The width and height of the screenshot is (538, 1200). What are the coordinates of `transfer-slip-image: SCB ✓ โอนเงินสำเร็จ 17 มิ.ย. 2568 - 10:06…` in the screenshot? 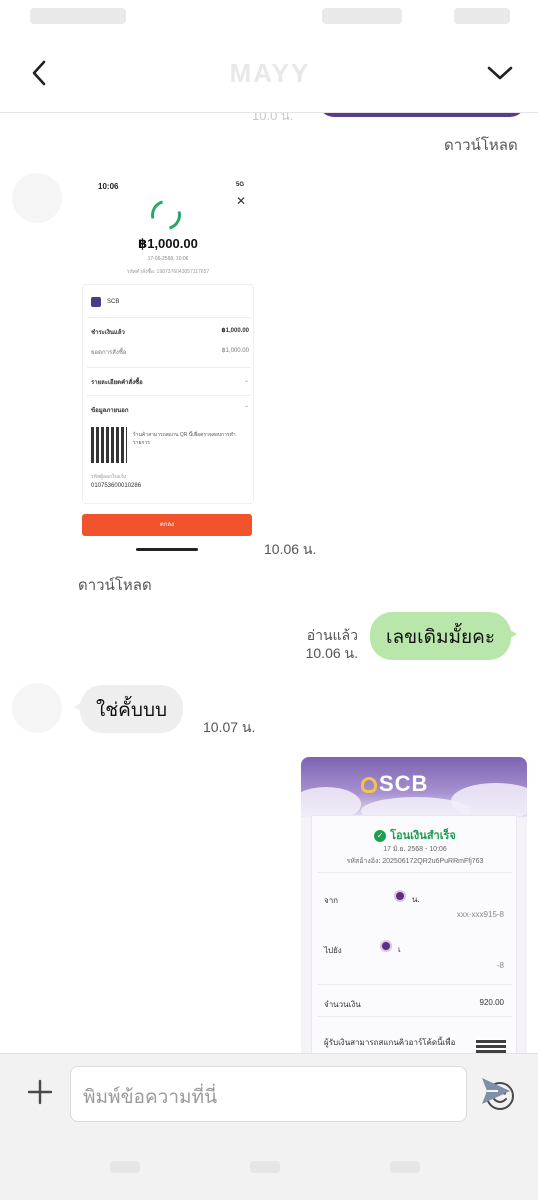 It's located at (414, 905).